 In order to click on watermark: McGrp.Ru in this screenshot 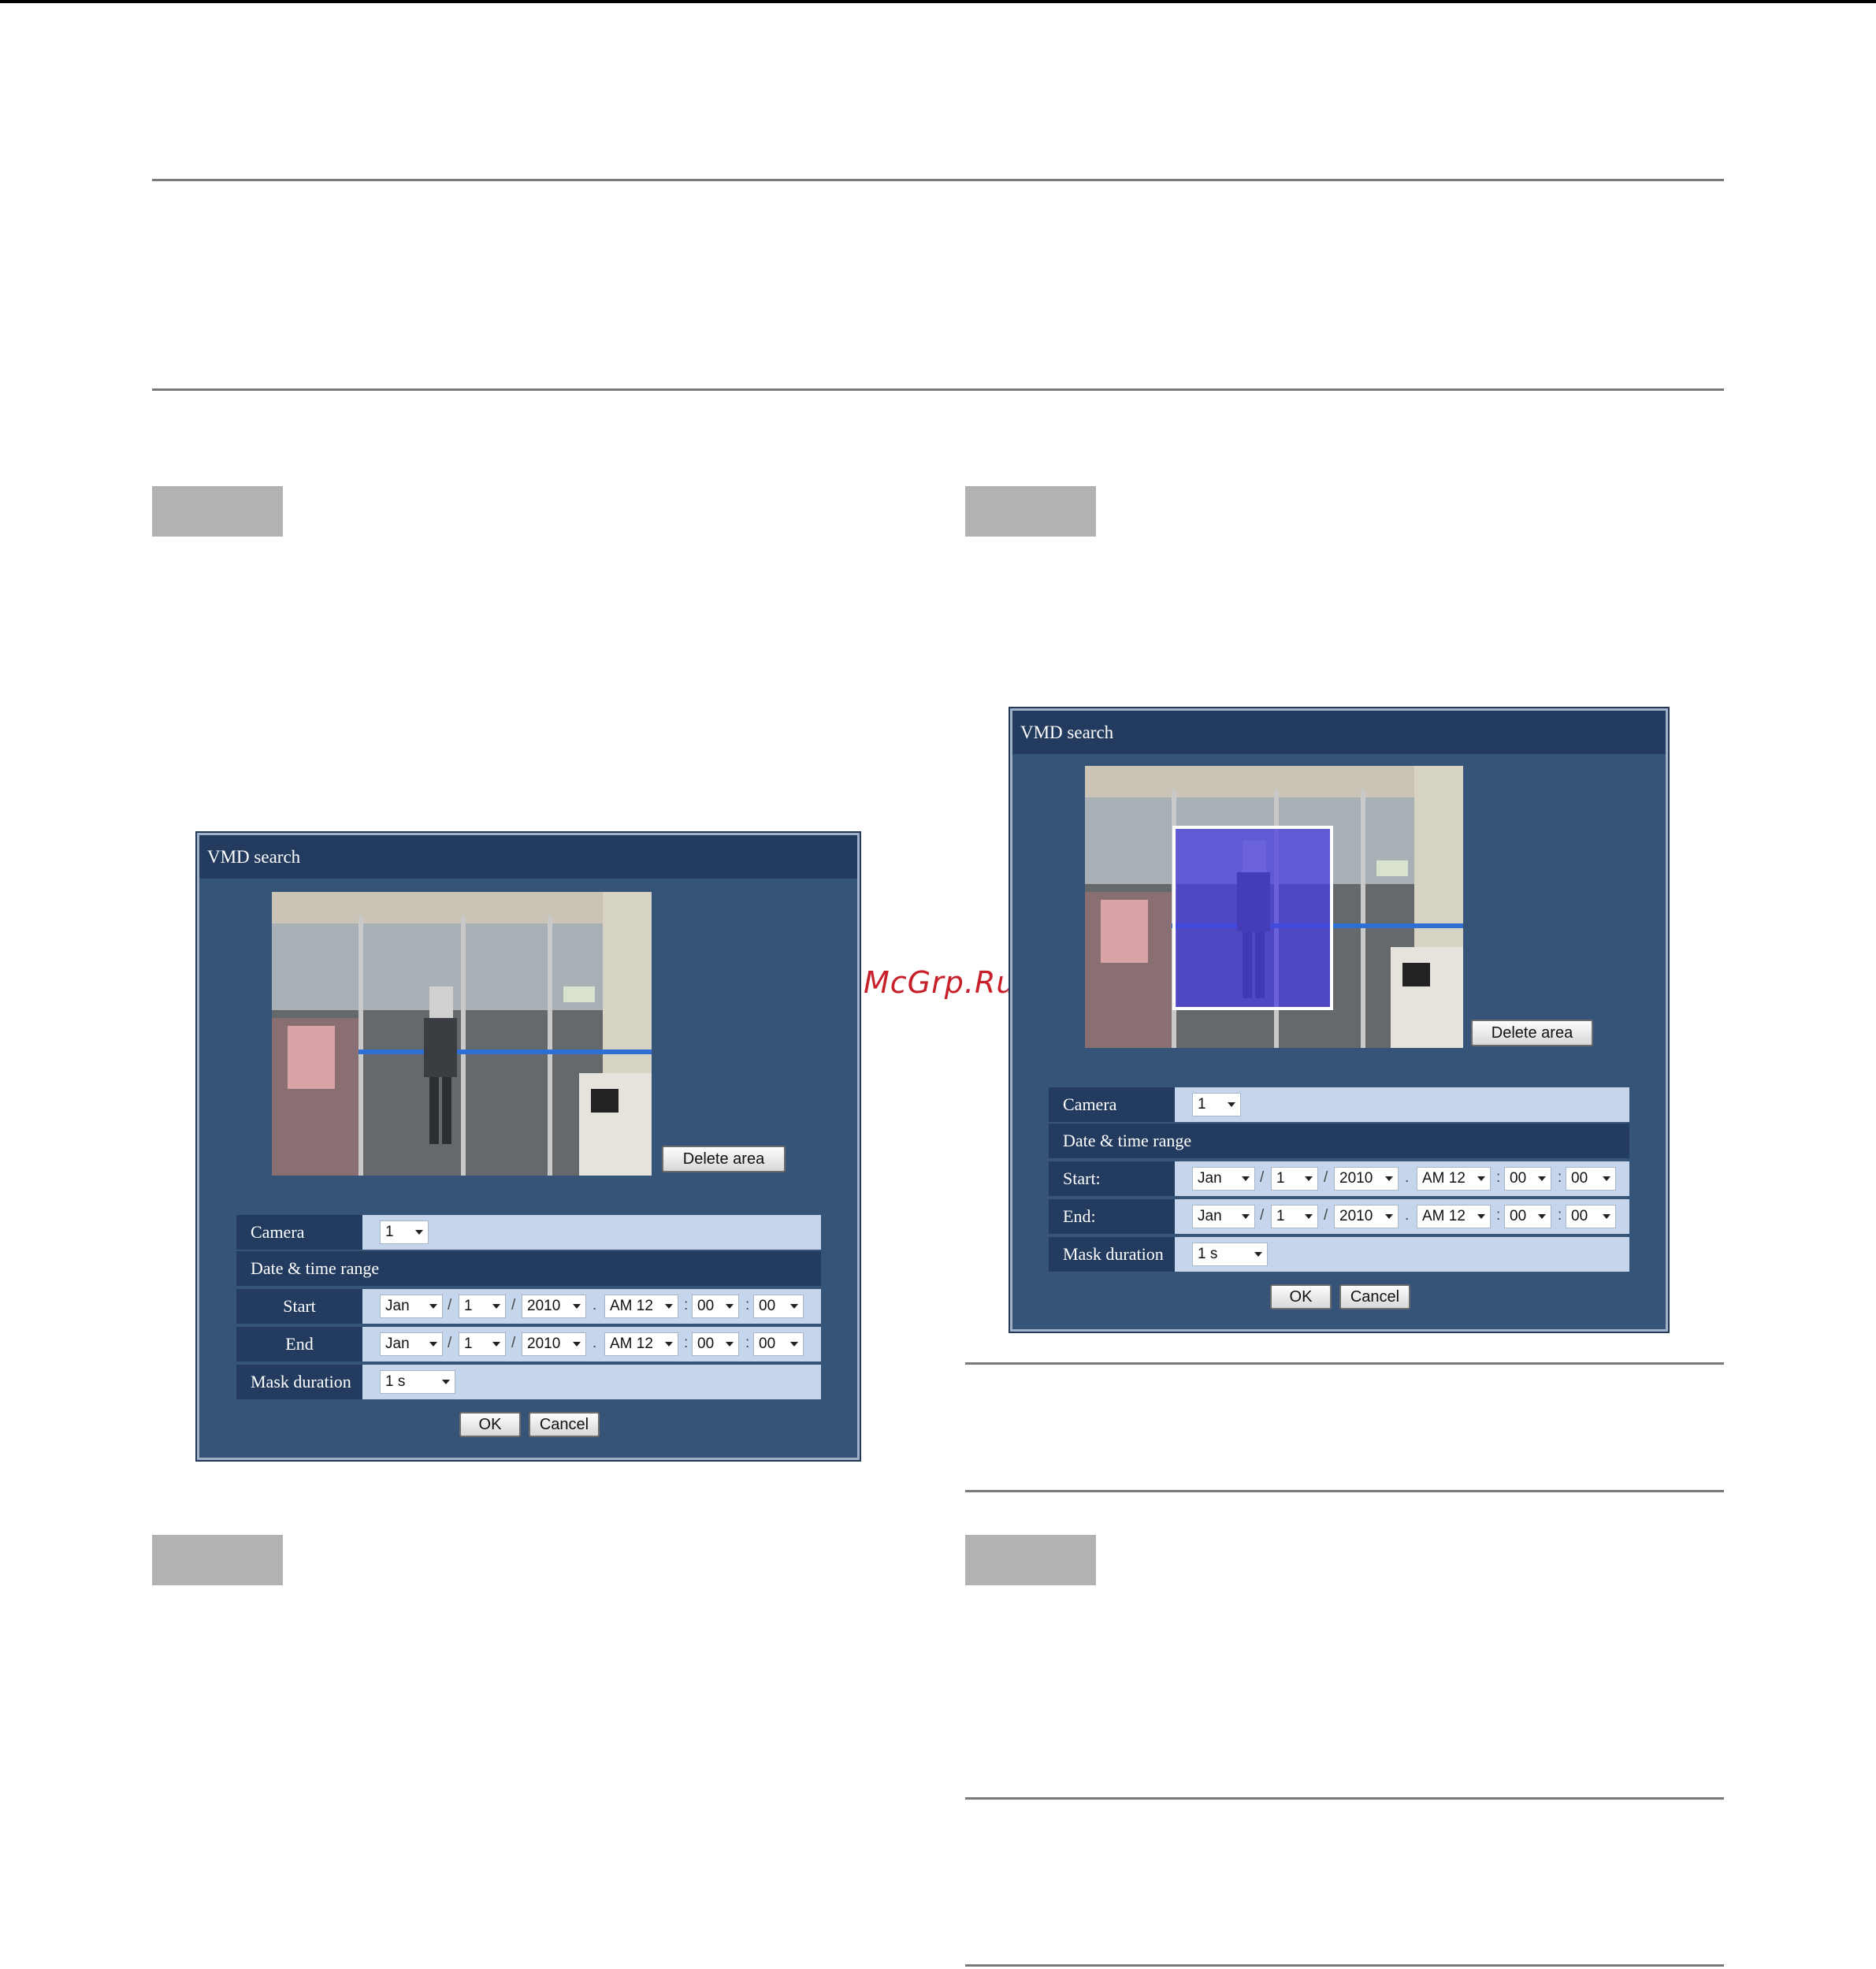, I will do `click(940, 982)`.